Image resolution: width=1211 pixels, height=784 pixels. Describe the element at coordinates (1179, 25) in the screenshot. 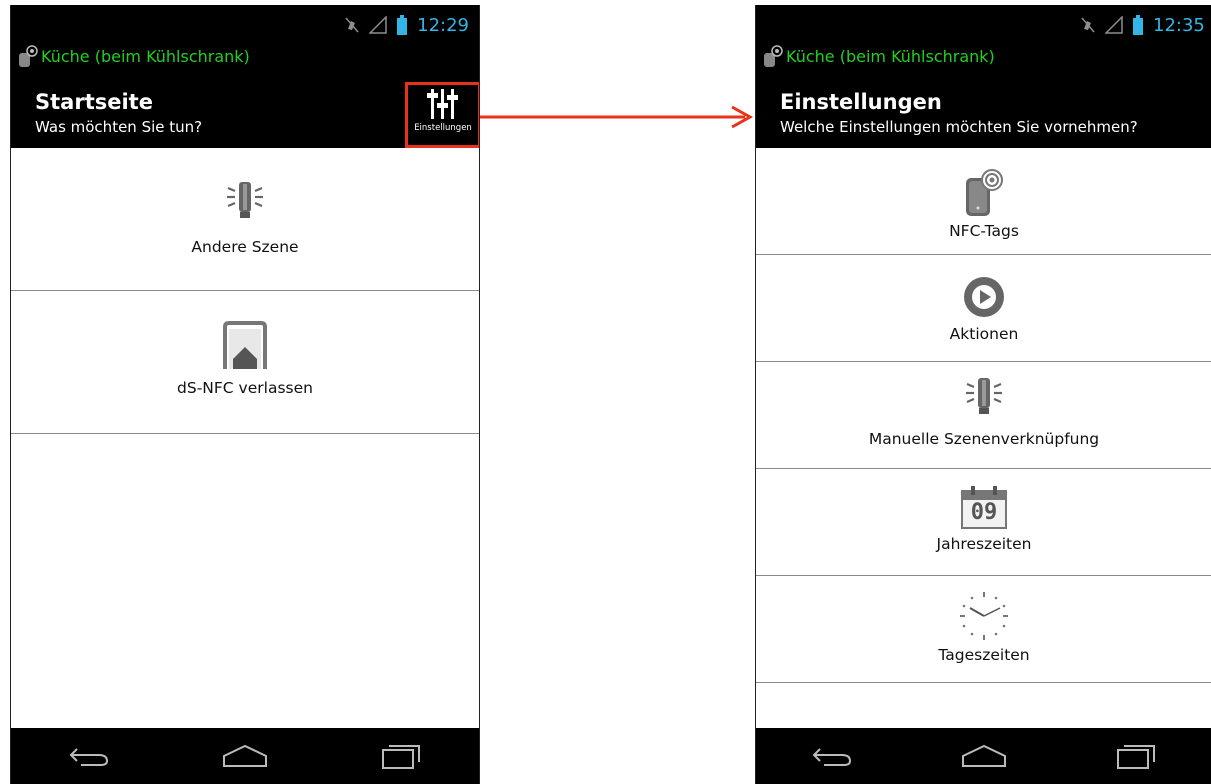

I see `clock: 12:35` at that location.